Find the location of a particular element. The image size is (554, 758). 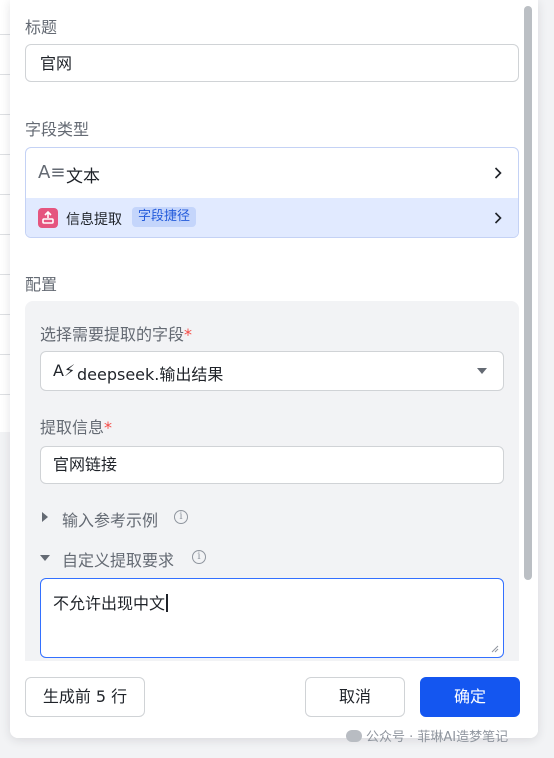

title-input: 官网 is located at coordinates (272, 63).